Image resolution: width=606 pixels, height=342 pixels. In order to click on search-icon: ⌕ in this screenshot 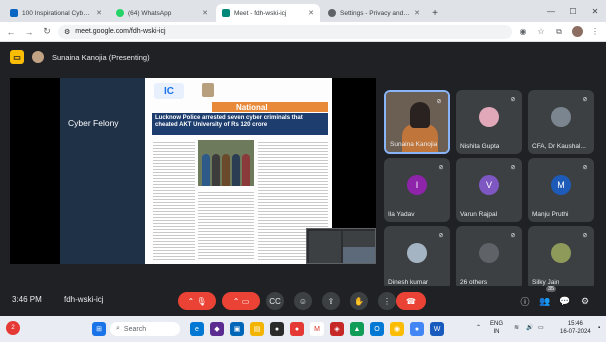, I will do `click(118, 328)`.